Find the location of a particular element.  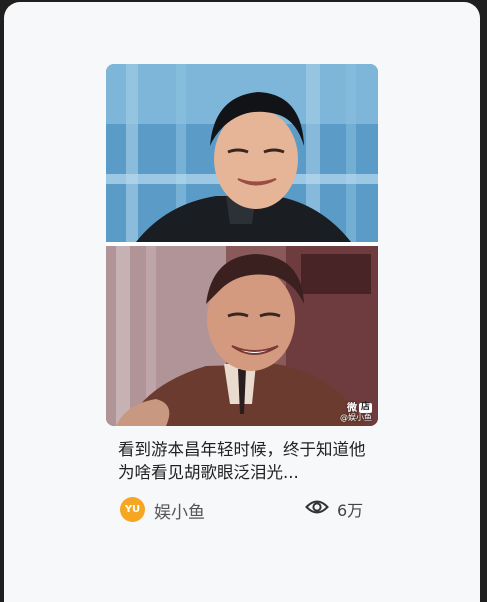

view-count: 6万 is located at coordinates (334, 509).